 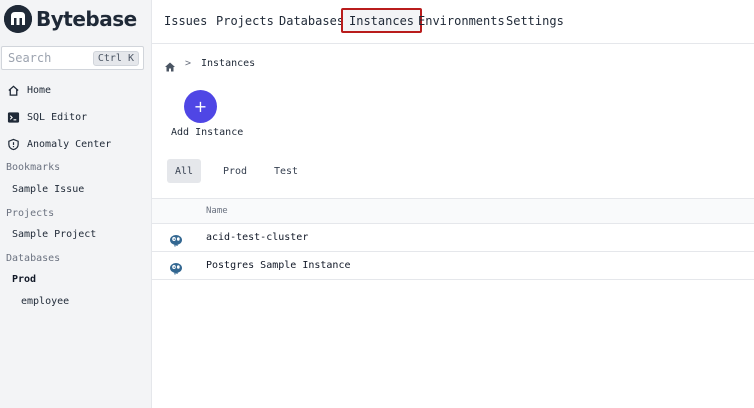 What do you see at coordinates (184, 171) in the screenshot?
I see `tab-all: All` at bounding box center [184, 171].